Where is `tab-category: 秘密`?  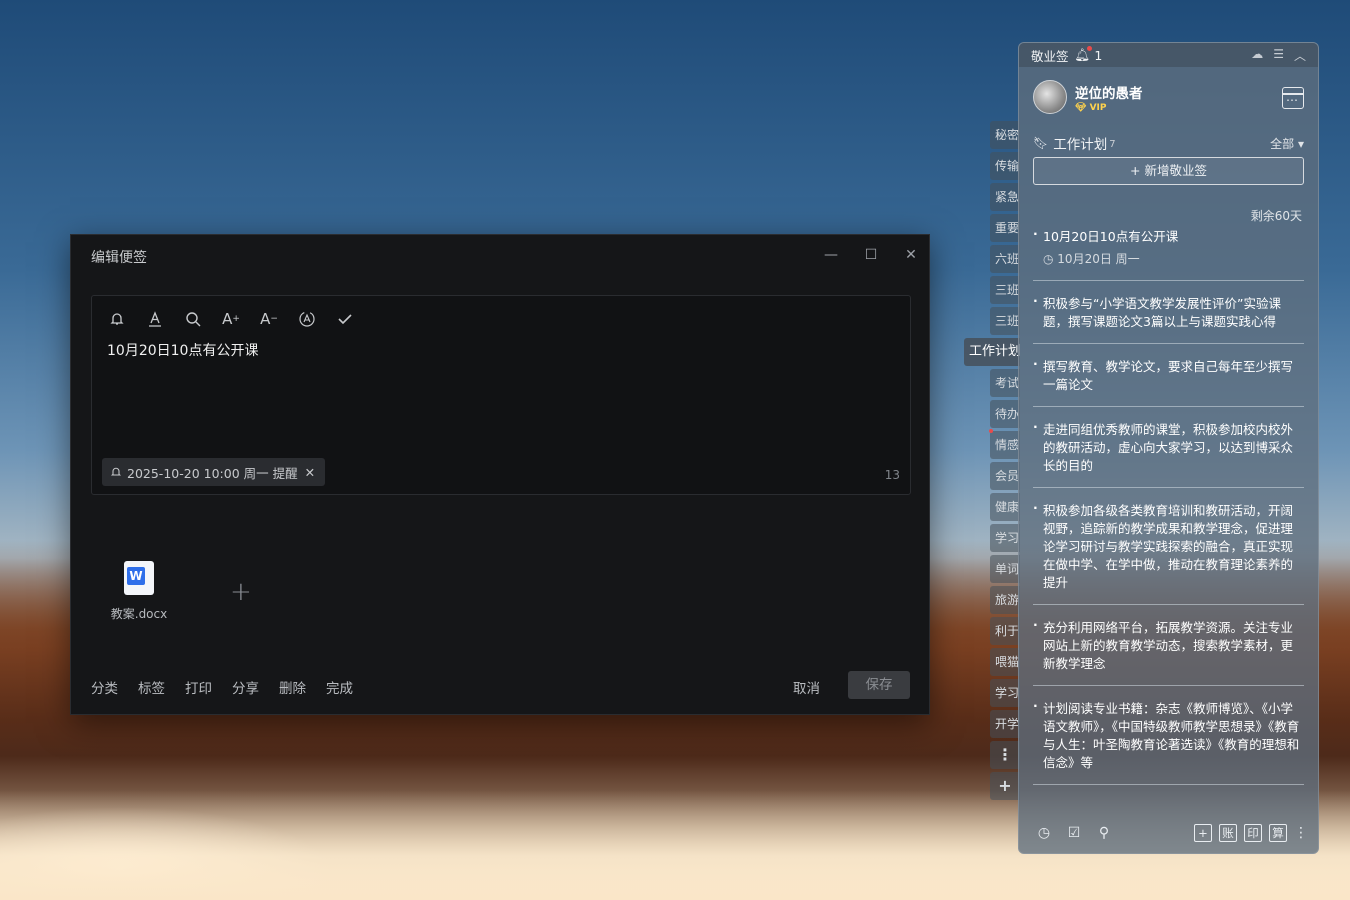 tab-category: 秘密 is located at coordinates (1005, 135).